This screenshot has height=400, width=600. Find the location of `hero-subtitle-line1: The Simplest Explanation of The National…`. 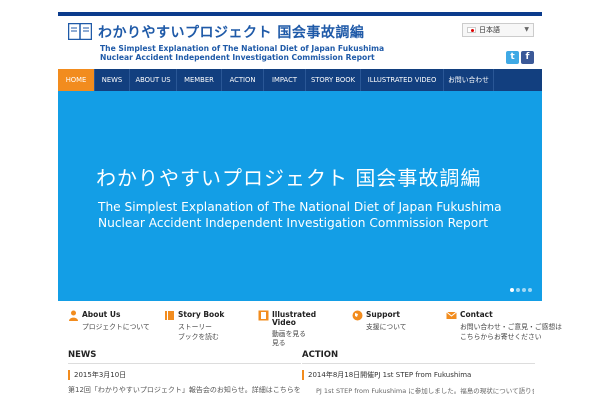

hero-subtitle-line1: The Simplest Explanation of The National… is located at coordinates (300, 207).